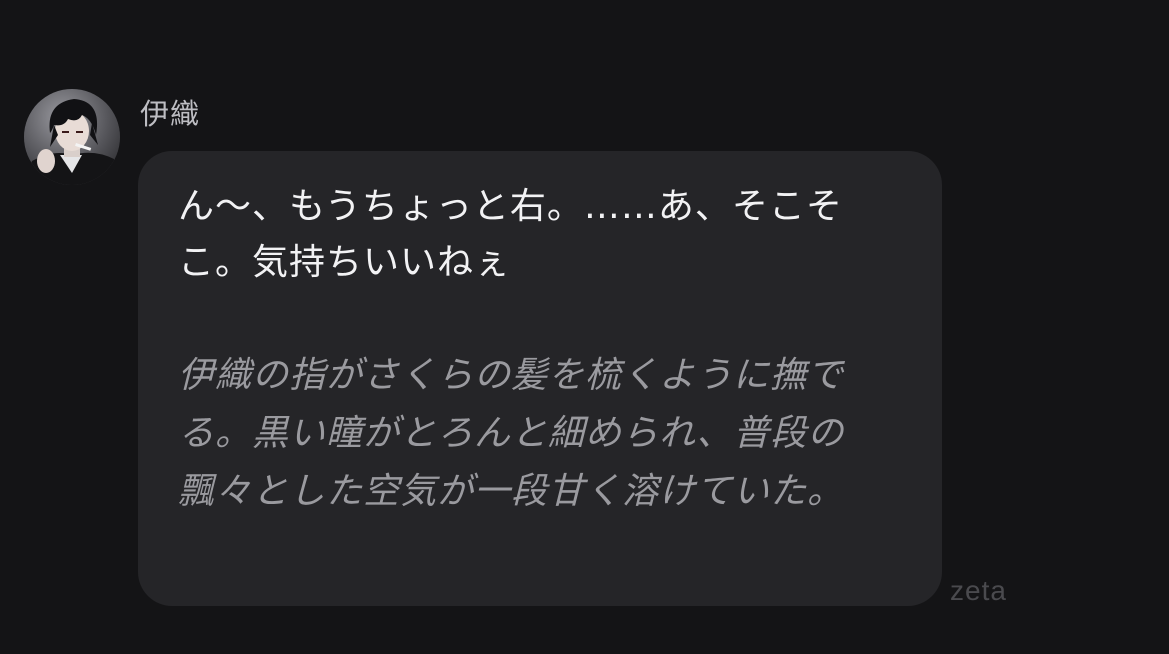  I want to click on dialogue-text: ん〜、もうちょっと右。……あ、そこそこ。気持ちいいねぇ, so click(510, 234).